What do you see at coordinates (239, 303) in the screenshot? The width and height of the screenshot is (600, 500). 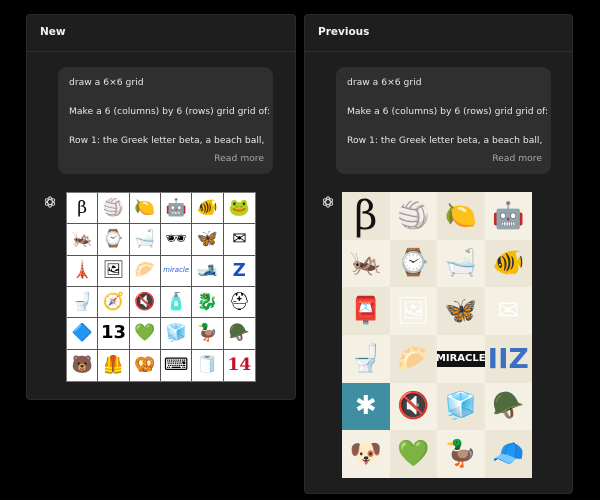 I see `grid-cell: ⛑` at bounding box center [239, 303].